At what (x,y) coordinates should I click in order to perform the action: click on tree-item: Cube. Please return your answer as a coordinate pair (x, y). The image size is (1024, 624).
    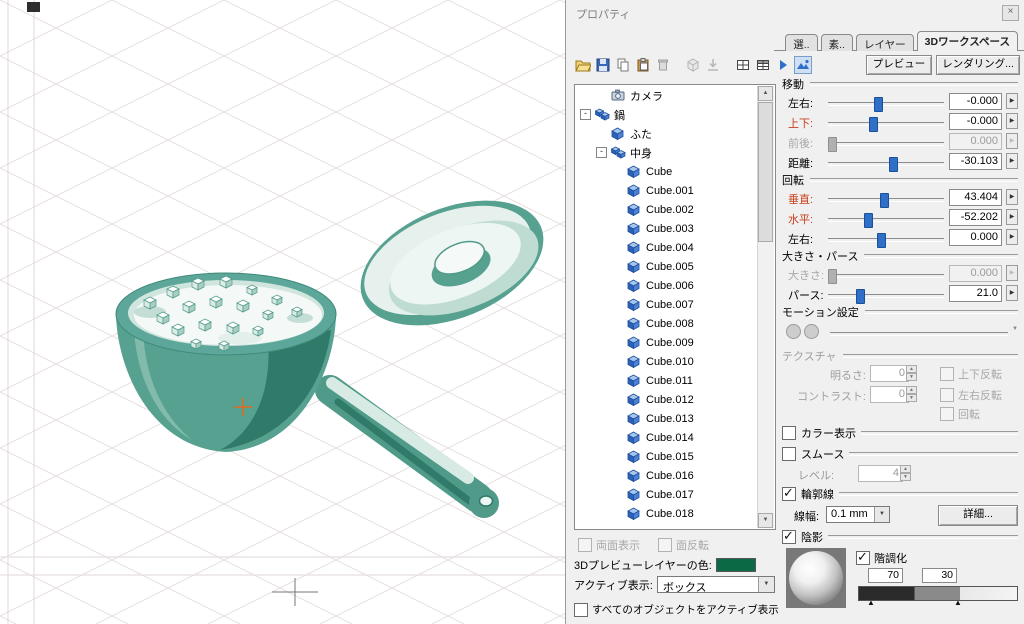
    Looking at the image, I should click on (667, 171).